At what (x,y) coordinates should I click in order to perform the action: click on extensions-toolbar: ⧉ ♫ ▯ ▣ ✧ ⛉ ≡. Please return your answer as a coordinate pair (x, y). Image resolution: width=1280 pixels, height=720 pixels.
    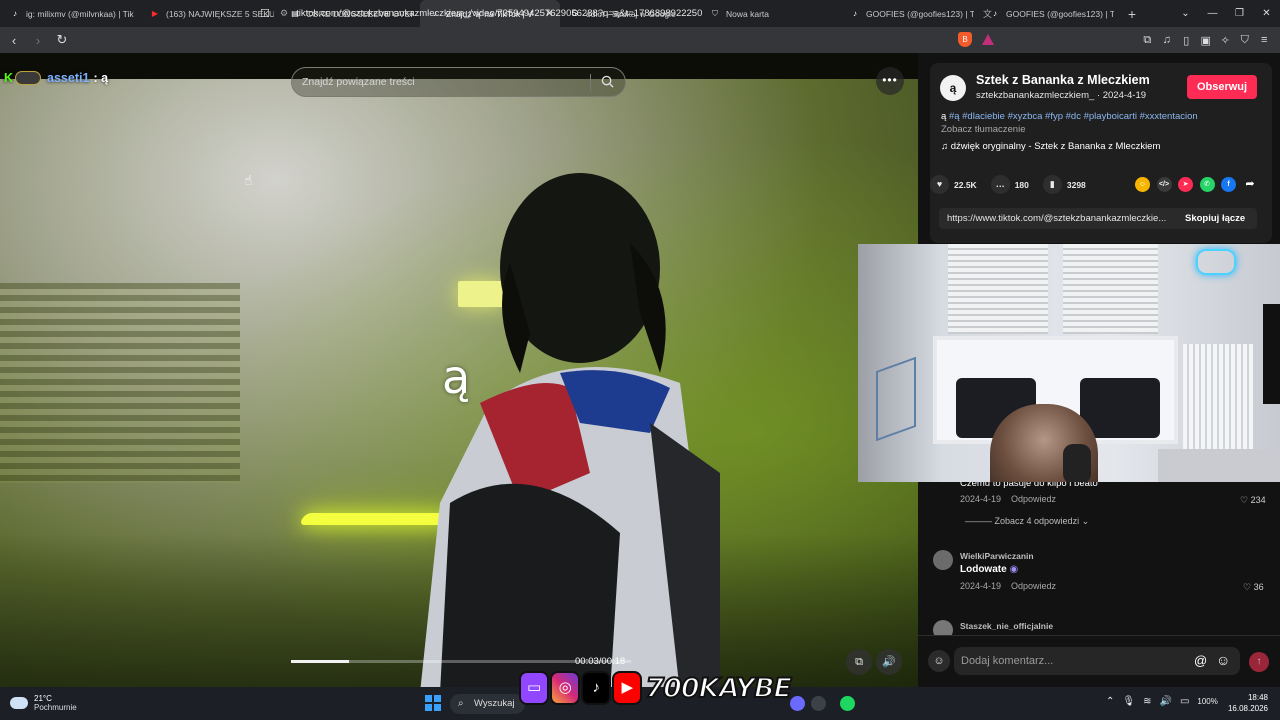
    Looking at the image, I should click on (1206, 40).